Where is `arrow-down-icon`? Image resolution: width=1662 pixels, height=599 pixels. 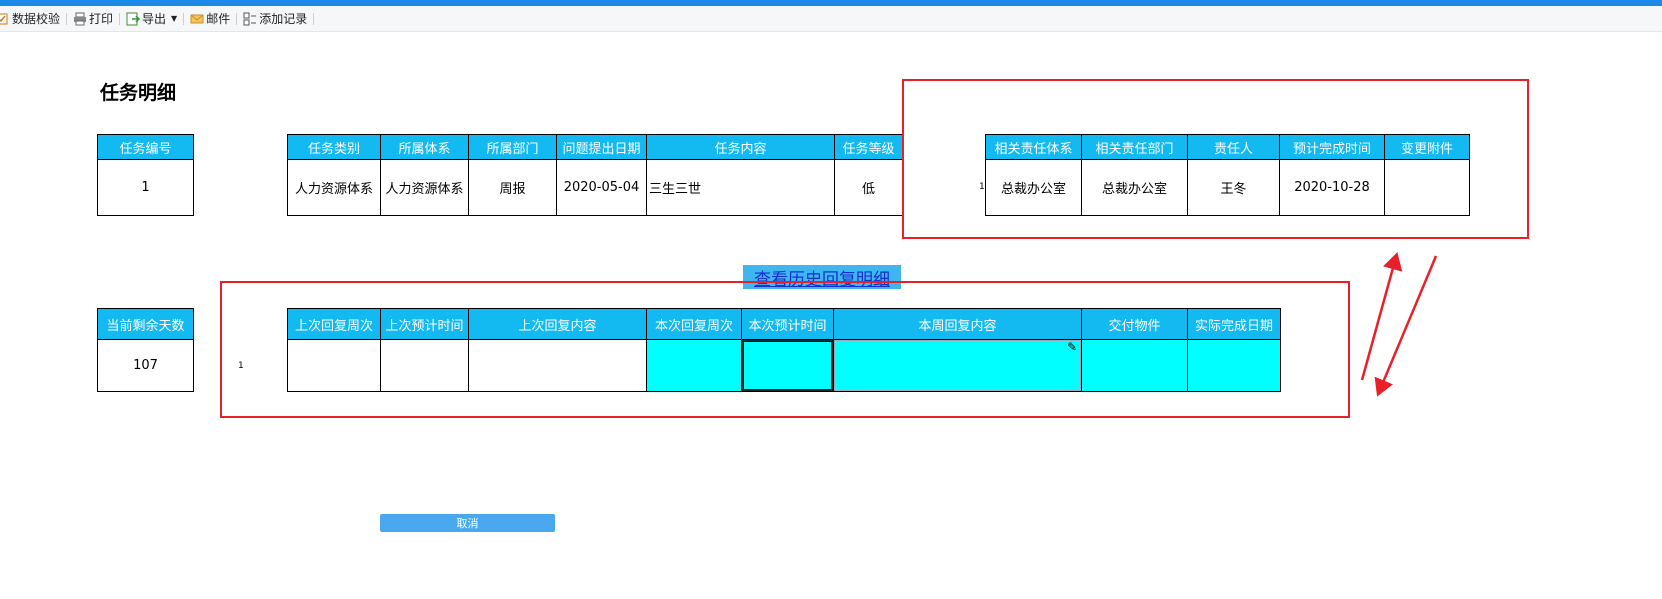
arrow-down-icon is located at coordinates (1406, 326).